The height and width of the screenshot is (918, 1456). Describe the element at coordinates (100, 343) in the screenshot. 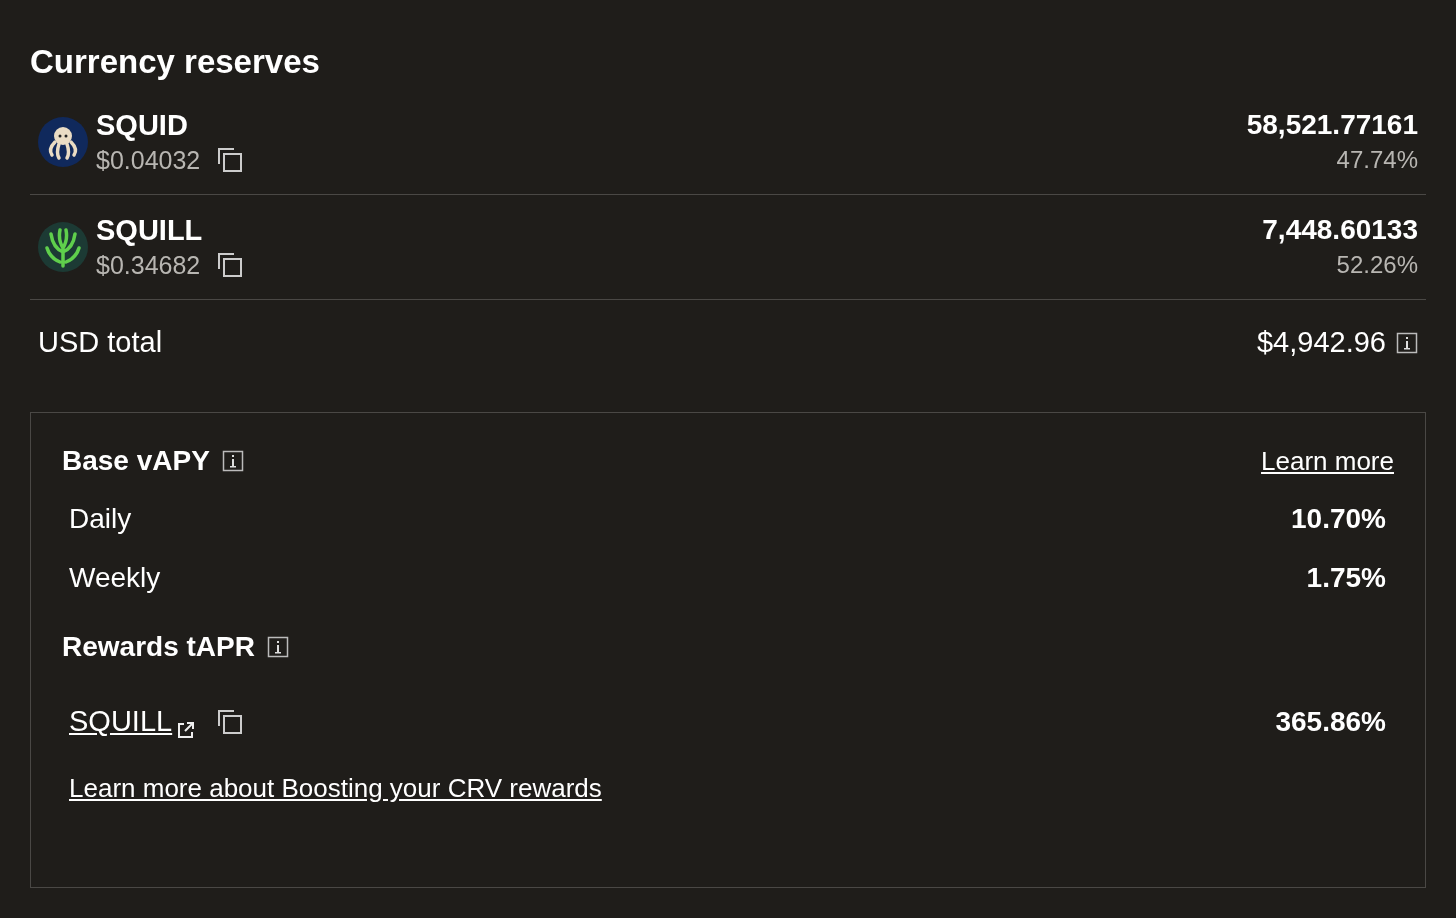

I see `total-label: USD total` at that location.